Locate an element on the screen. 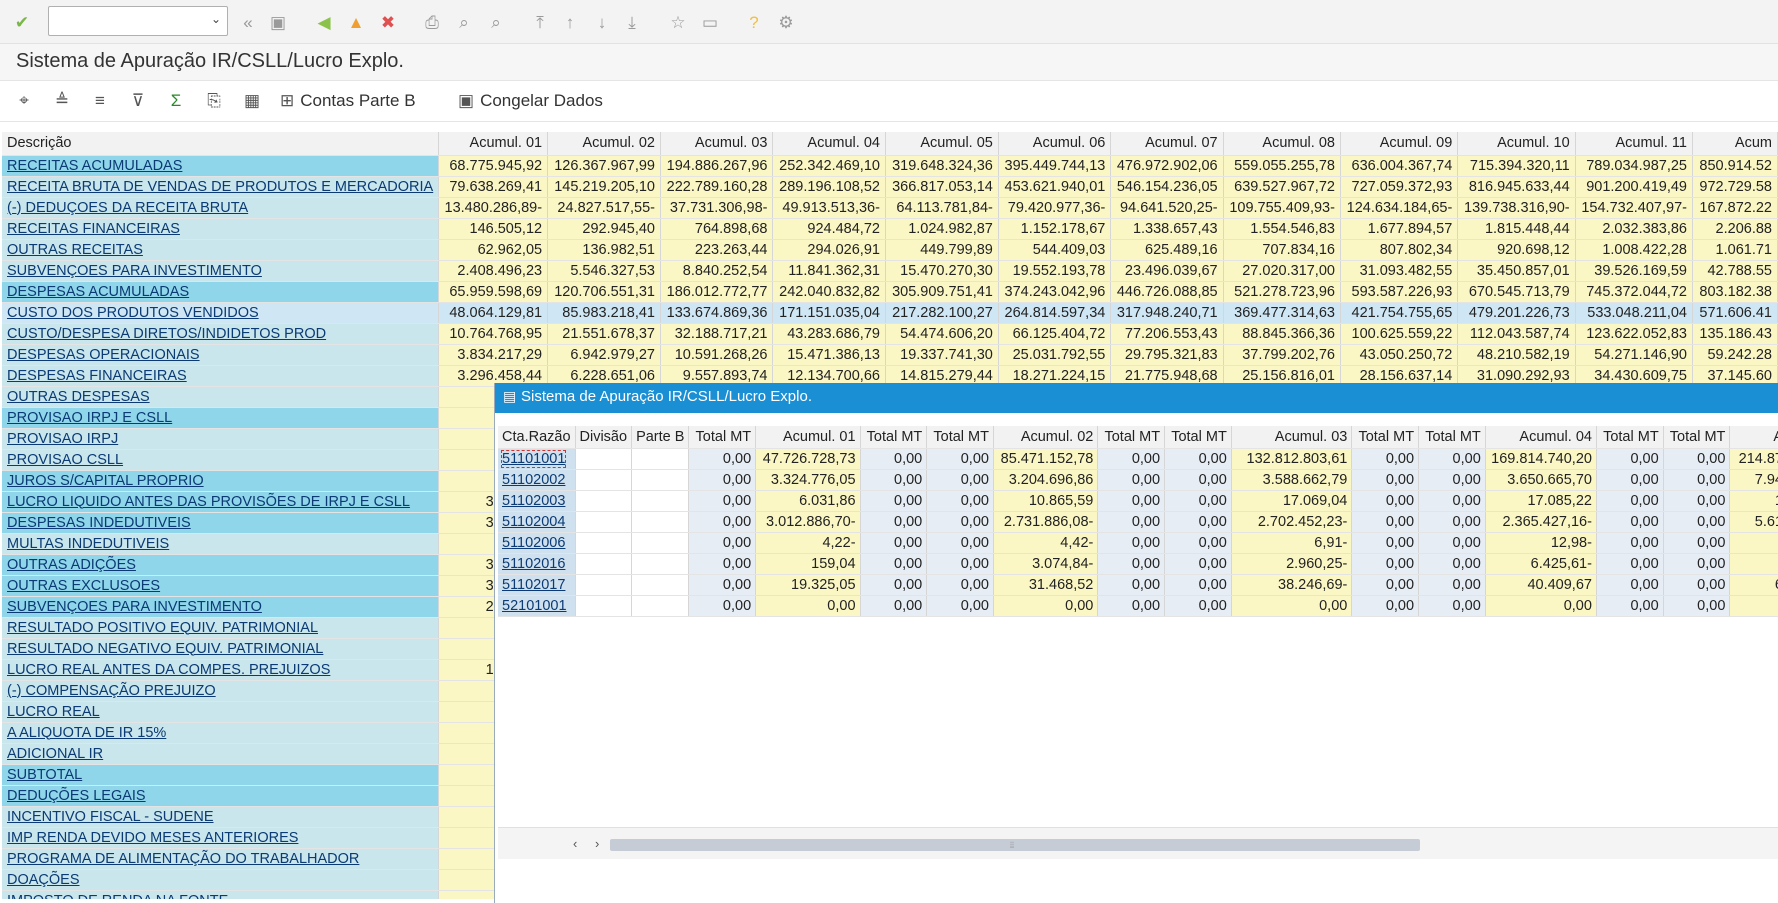  account-number: 51102016 is located at coordinates (533, 564).